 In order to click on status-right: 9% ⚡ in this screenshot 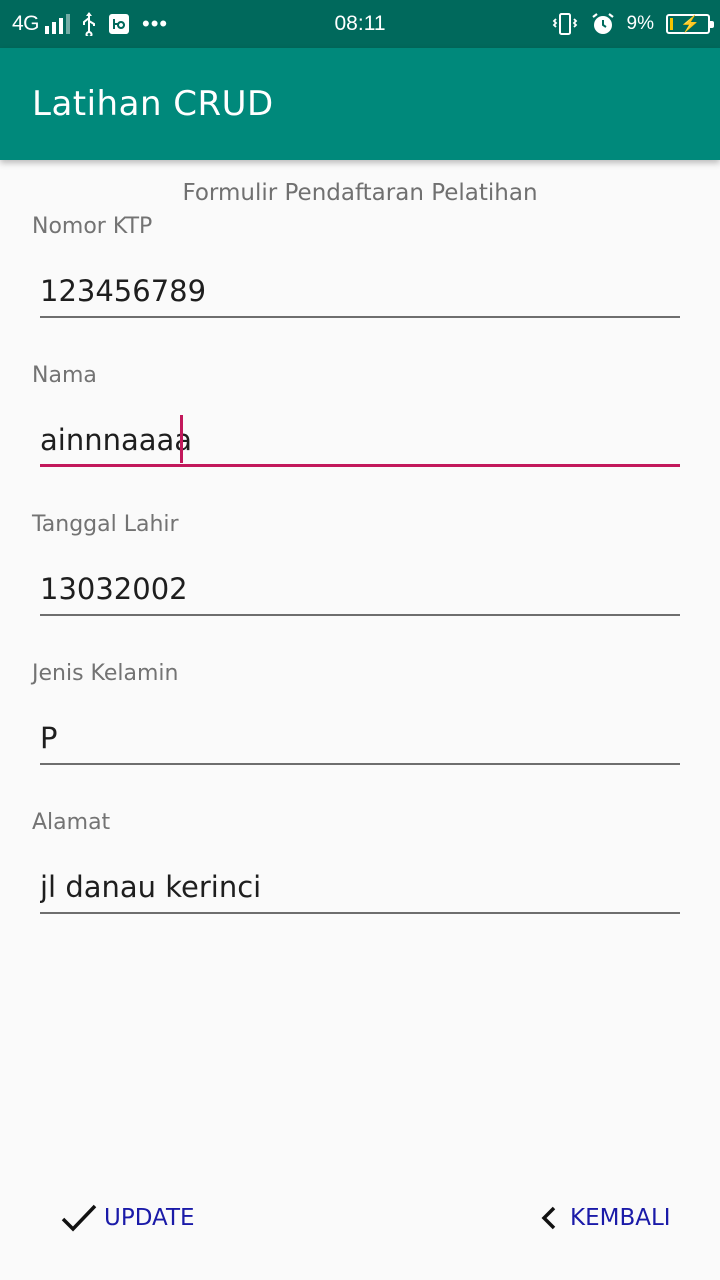, I will do `click(632, 24)`.